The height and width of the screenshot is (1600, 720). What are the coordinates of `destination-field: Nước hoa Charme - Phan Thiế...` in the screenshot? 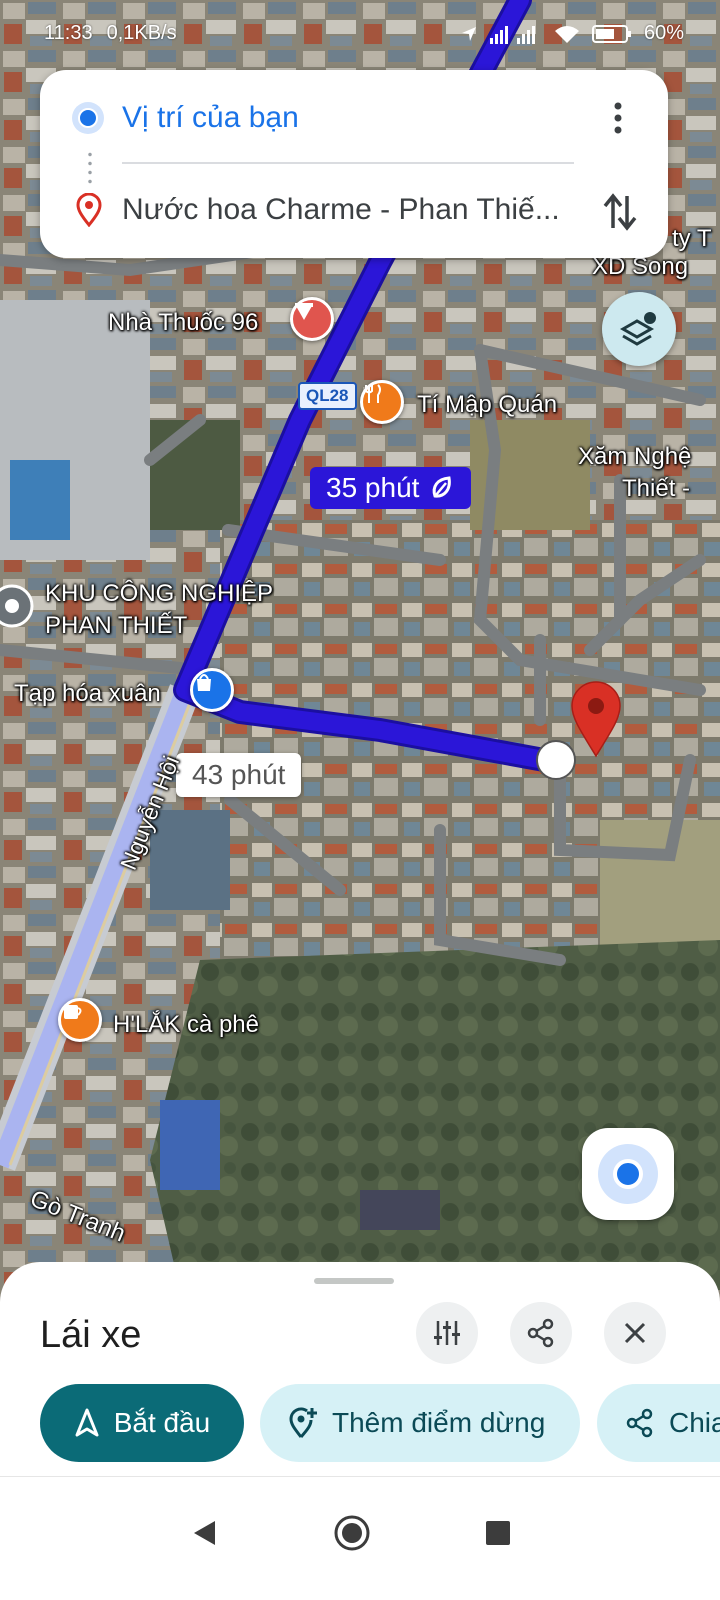 It's located at (354, 210).